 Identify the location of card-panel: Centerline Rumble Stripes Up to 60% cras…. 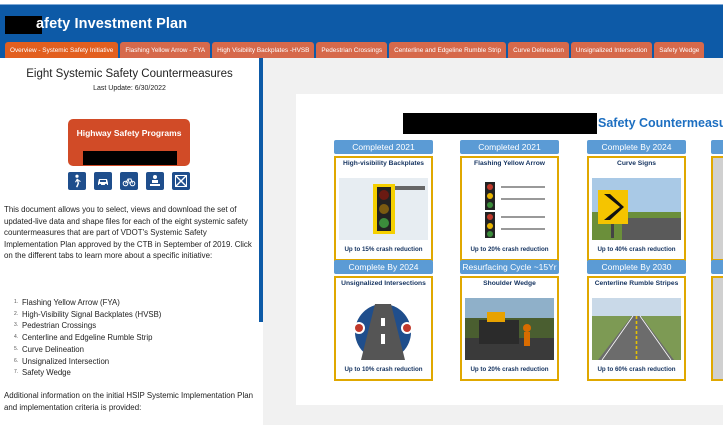
(636, 328).